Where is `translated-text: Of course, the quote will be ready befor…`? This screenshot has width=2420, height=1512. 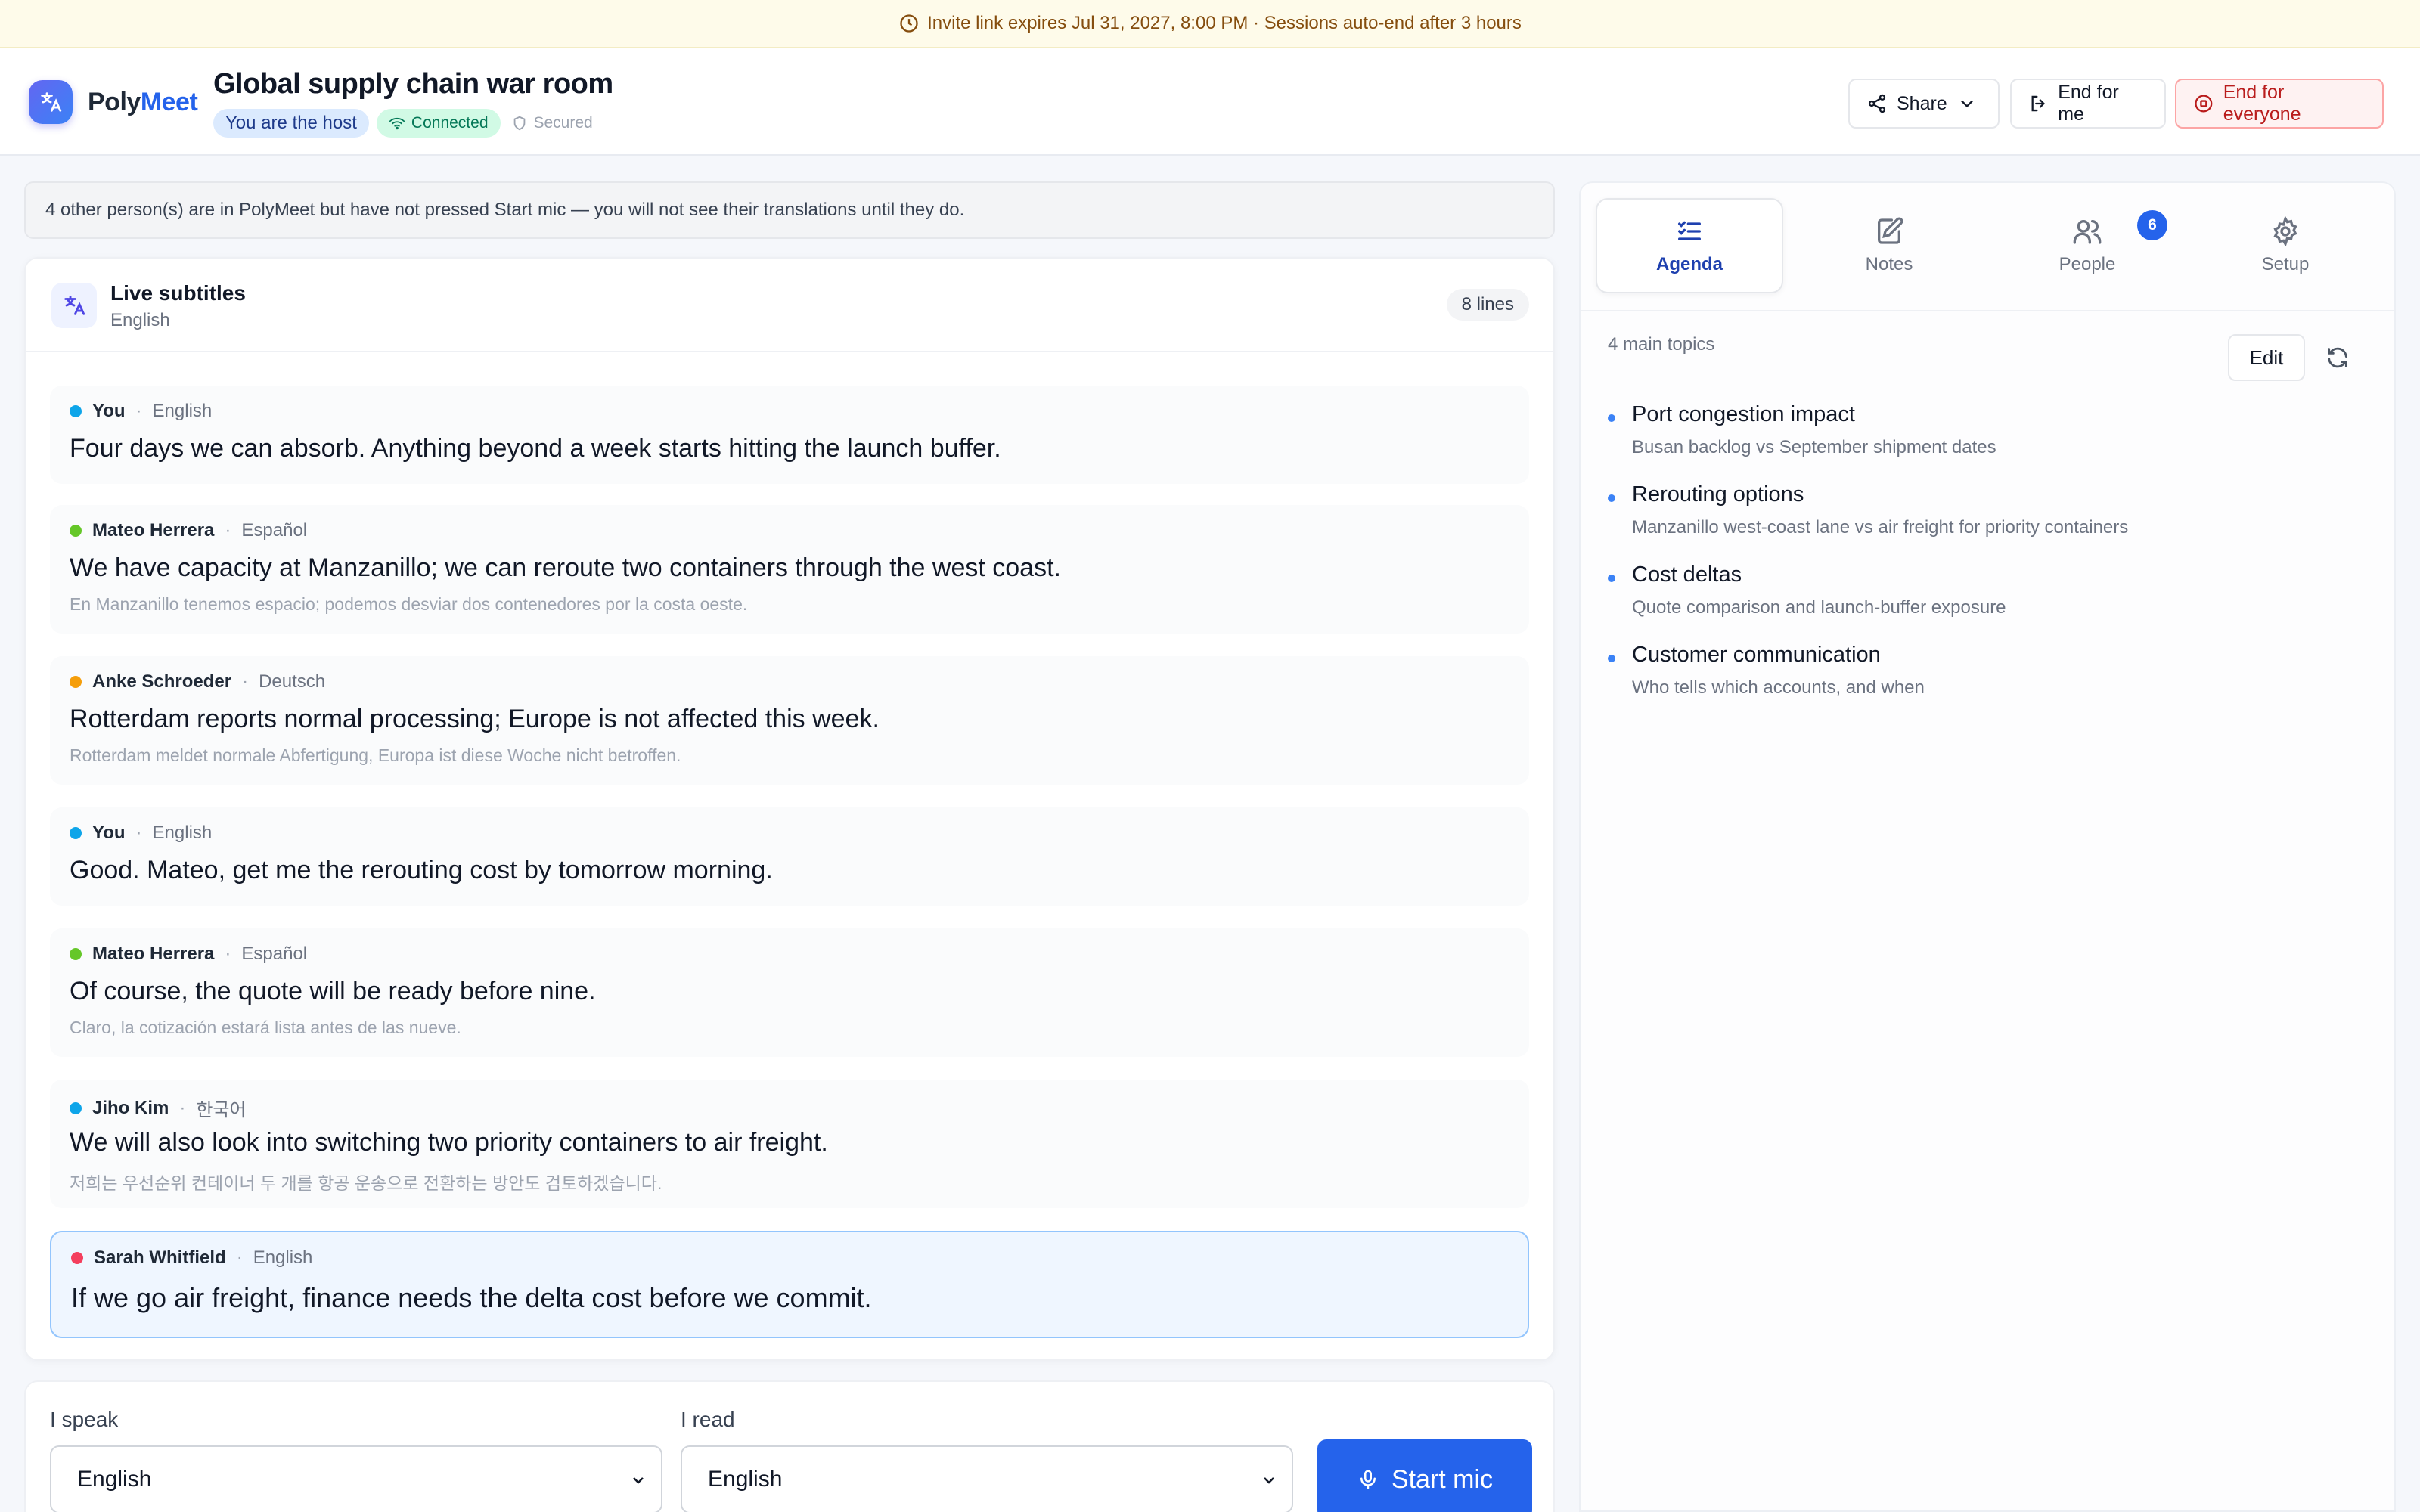 translated-text: Of course, the quote will be ready befor… is located at coordinates (333, 991).